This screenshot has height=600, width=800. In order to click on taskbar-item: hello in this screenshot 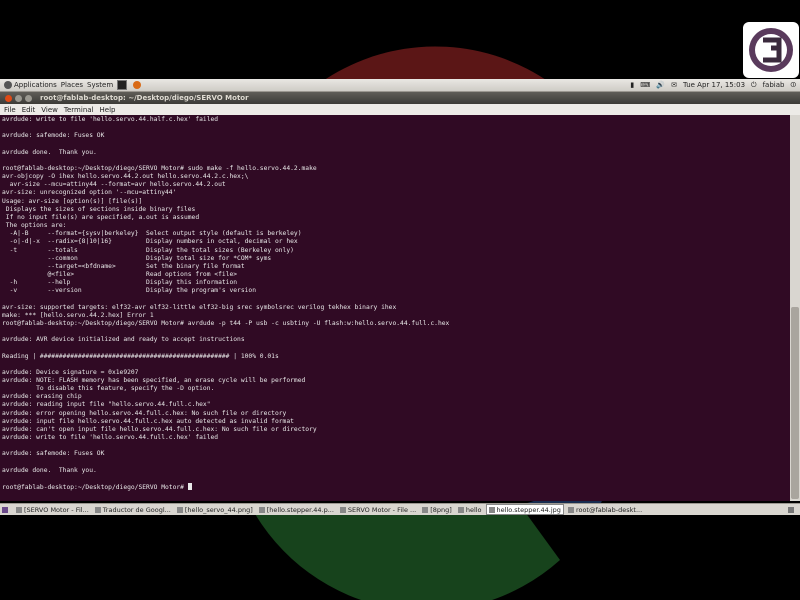, I will do `click(470, 509)`.